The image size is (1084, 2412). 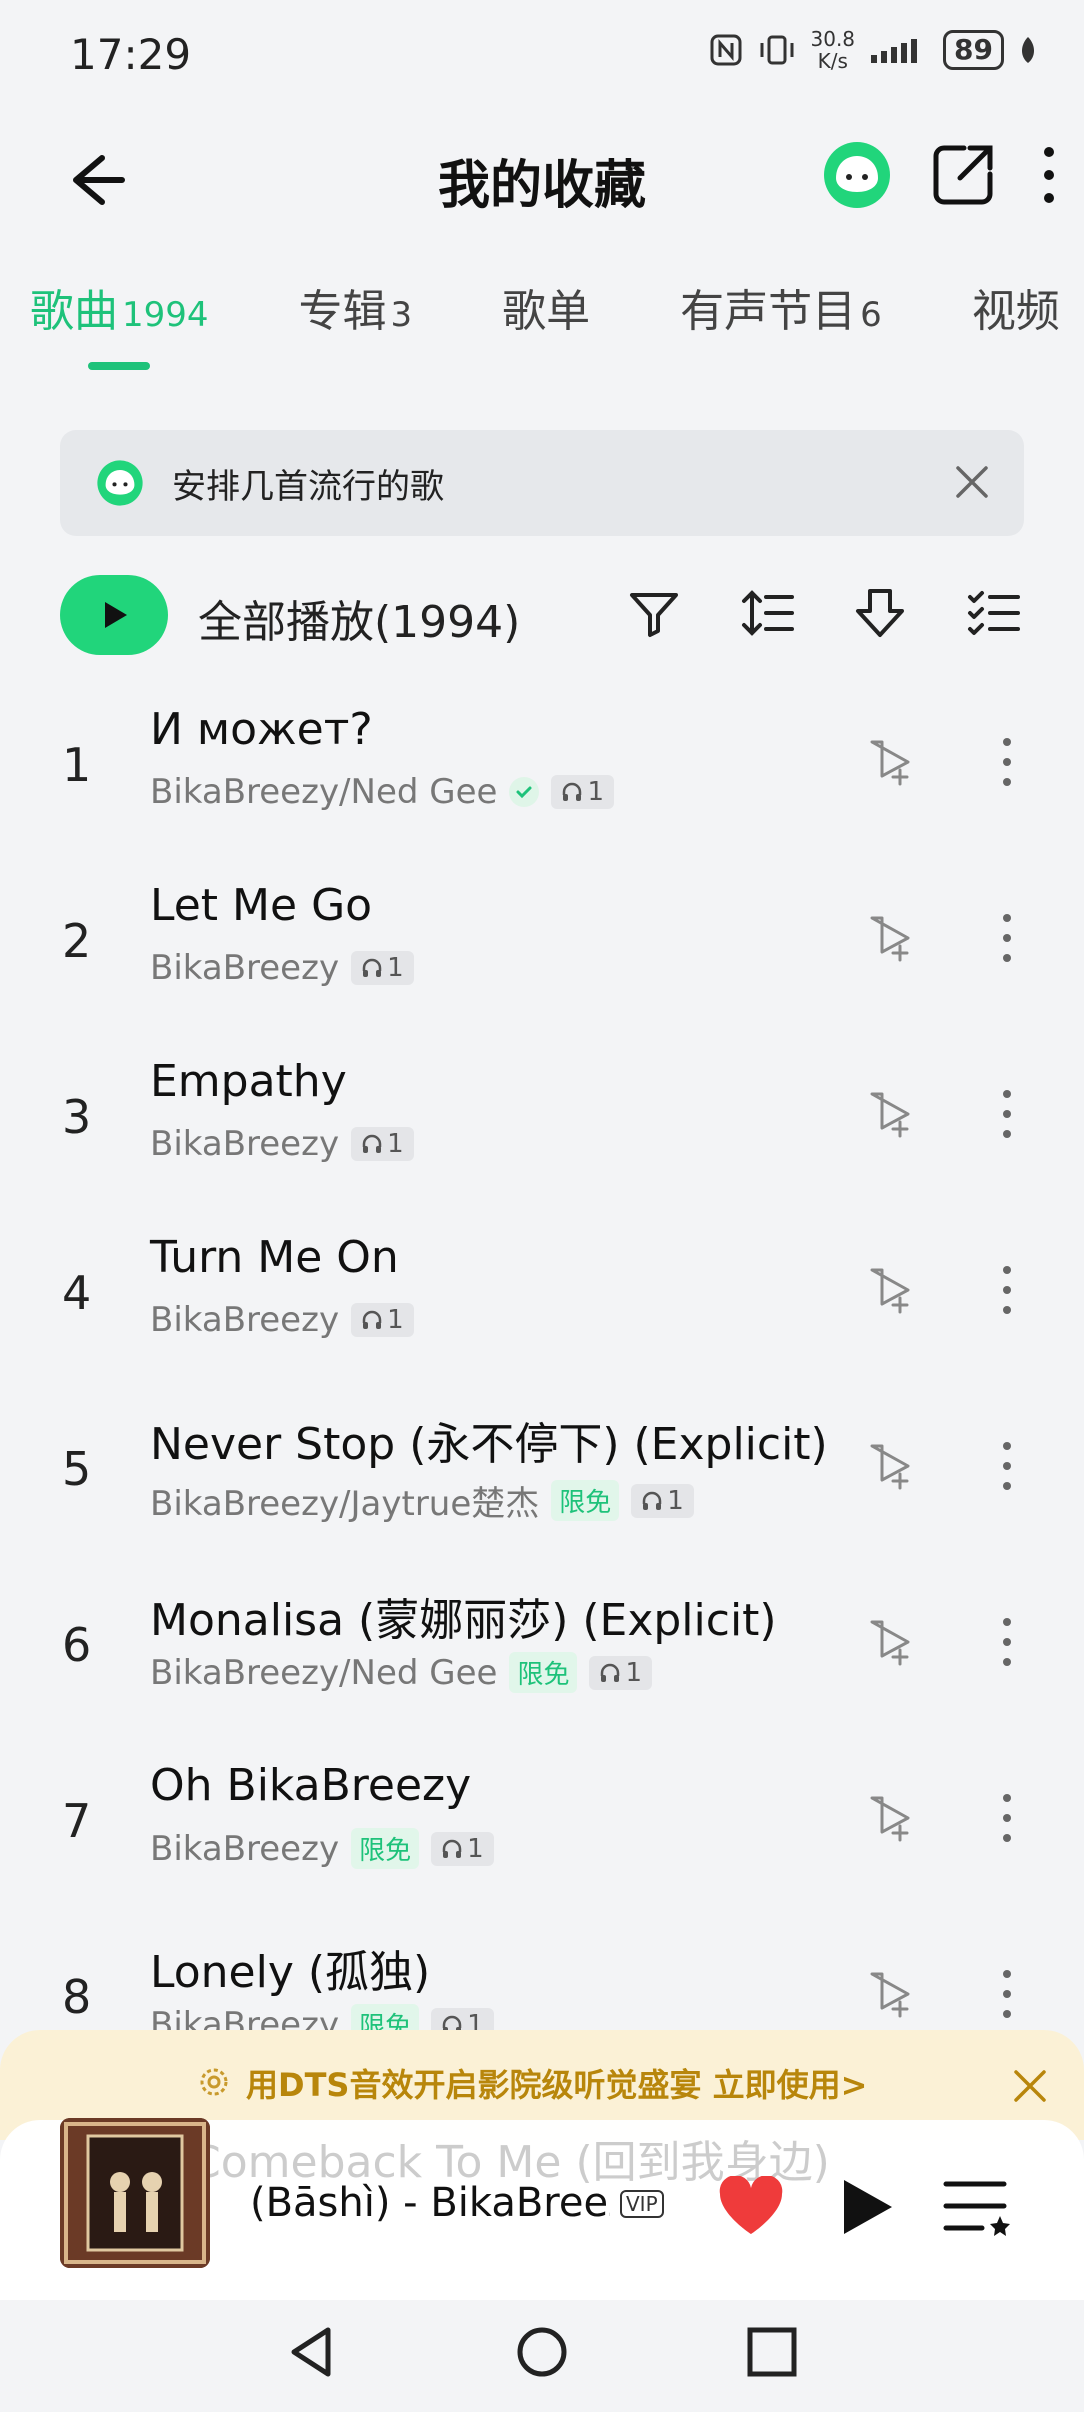 I want to click on net-speed-unit: K/s, so click(x=832, y=61).